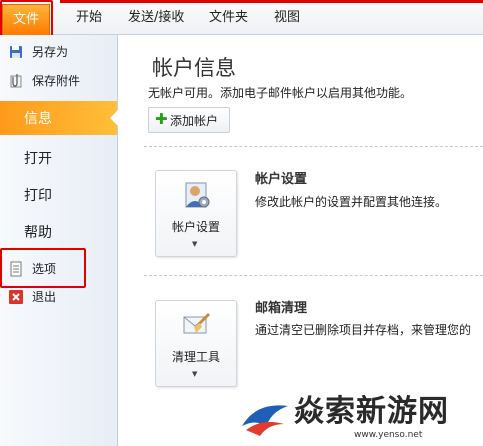  Describe the element at coordinates (196, 343) in the screenshot. I see `cleanup-tools-button: 清理工具 ▼` at that location.